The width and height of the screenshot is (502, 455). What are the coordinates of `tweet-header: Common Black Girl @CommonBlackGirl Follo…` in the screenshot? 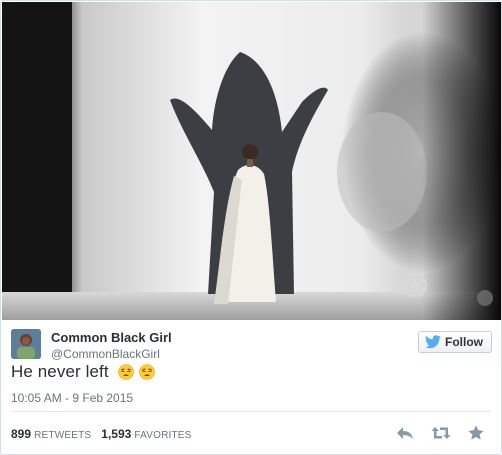 It's located at (252, 347).